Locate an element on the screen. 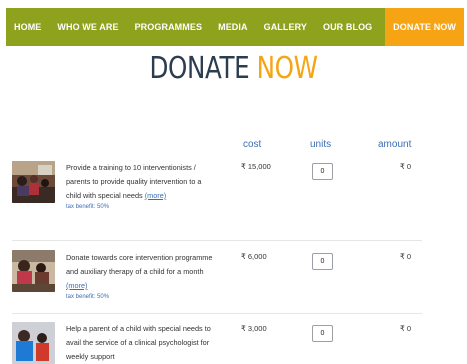  nav-our-blog: OUR BLOG is located at coordinates (347, 27).